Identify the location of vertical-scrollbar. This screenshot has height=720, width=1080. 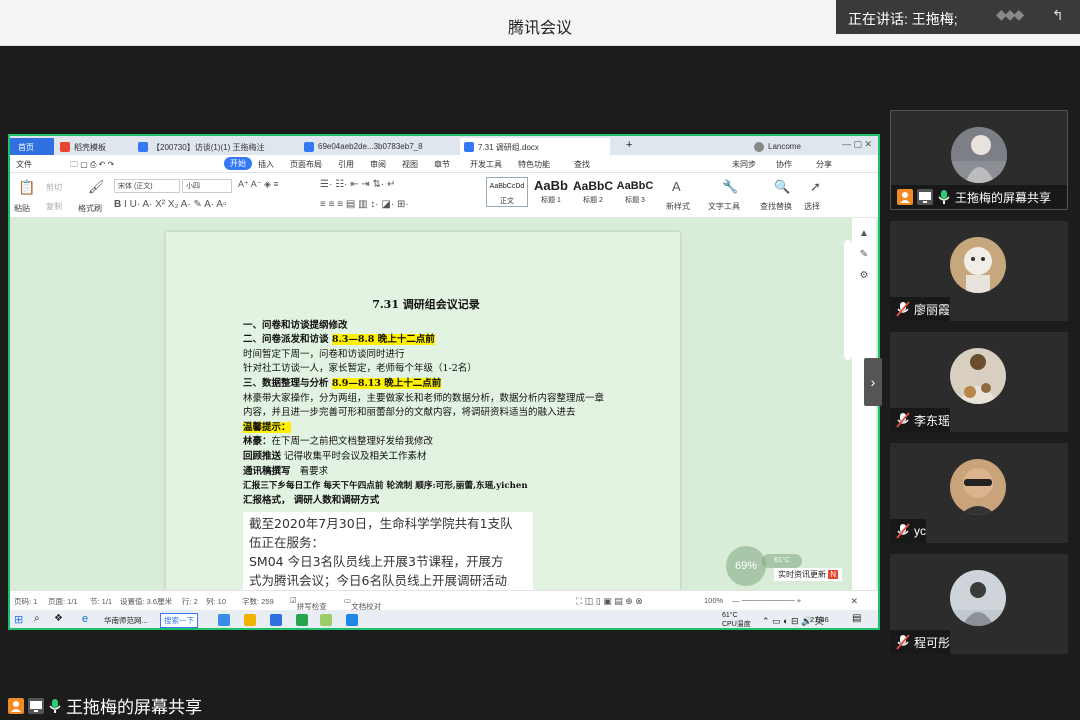
(848, 300).